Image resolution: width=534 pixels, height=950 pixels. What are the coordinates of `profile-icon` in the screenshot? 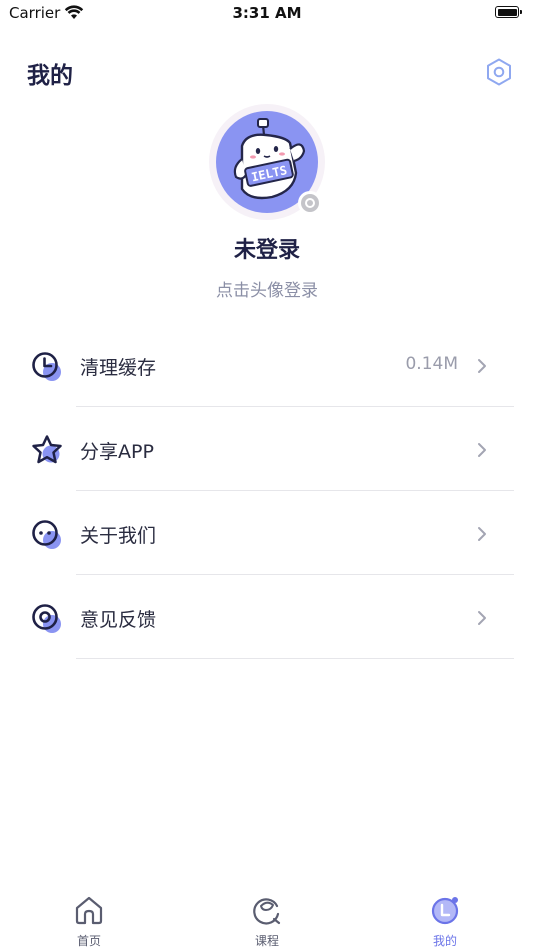 It's located at (445, 911).